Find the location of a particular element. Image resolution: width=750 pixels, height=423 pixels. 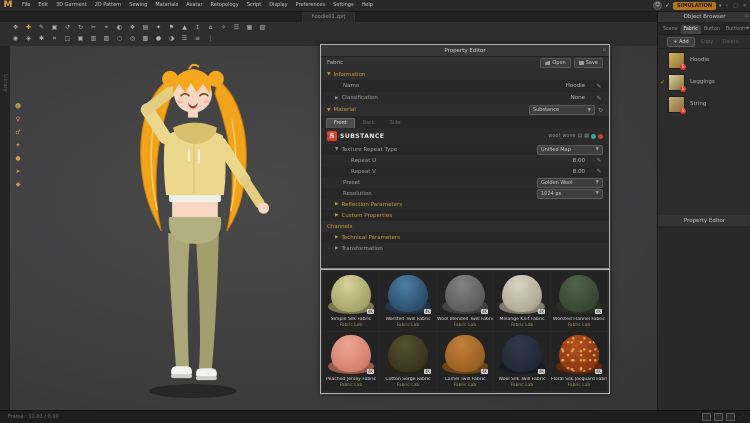

tab-button: Button is located at coordinates (712, 29).